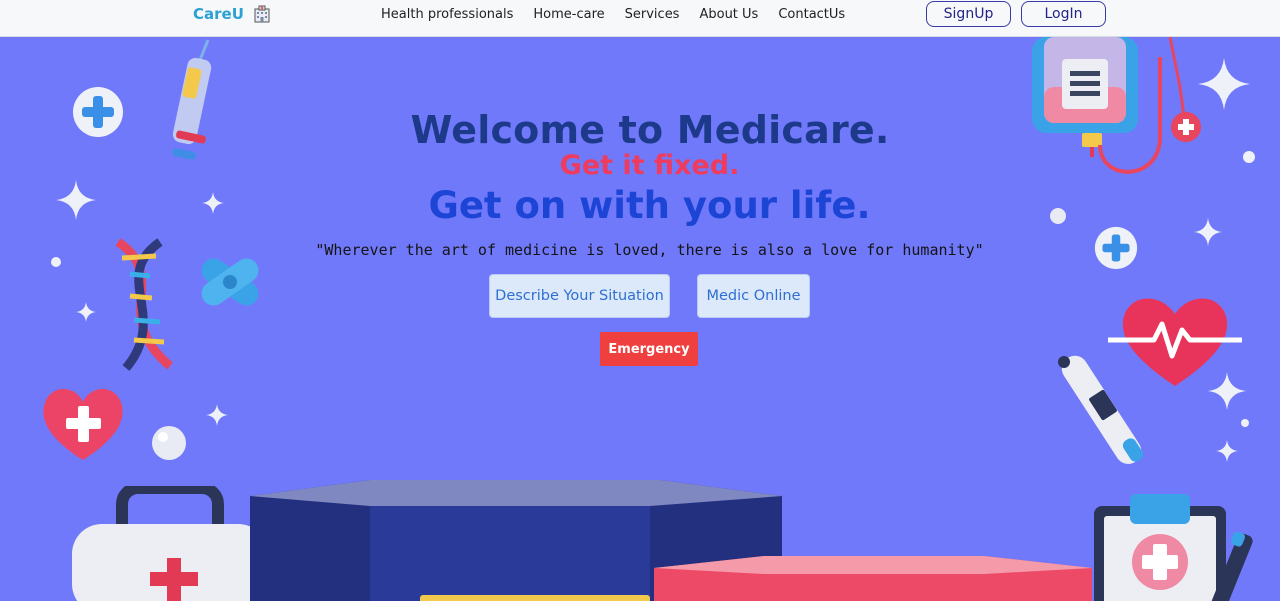  I want to click on hospital-icon, so click(262, 14).